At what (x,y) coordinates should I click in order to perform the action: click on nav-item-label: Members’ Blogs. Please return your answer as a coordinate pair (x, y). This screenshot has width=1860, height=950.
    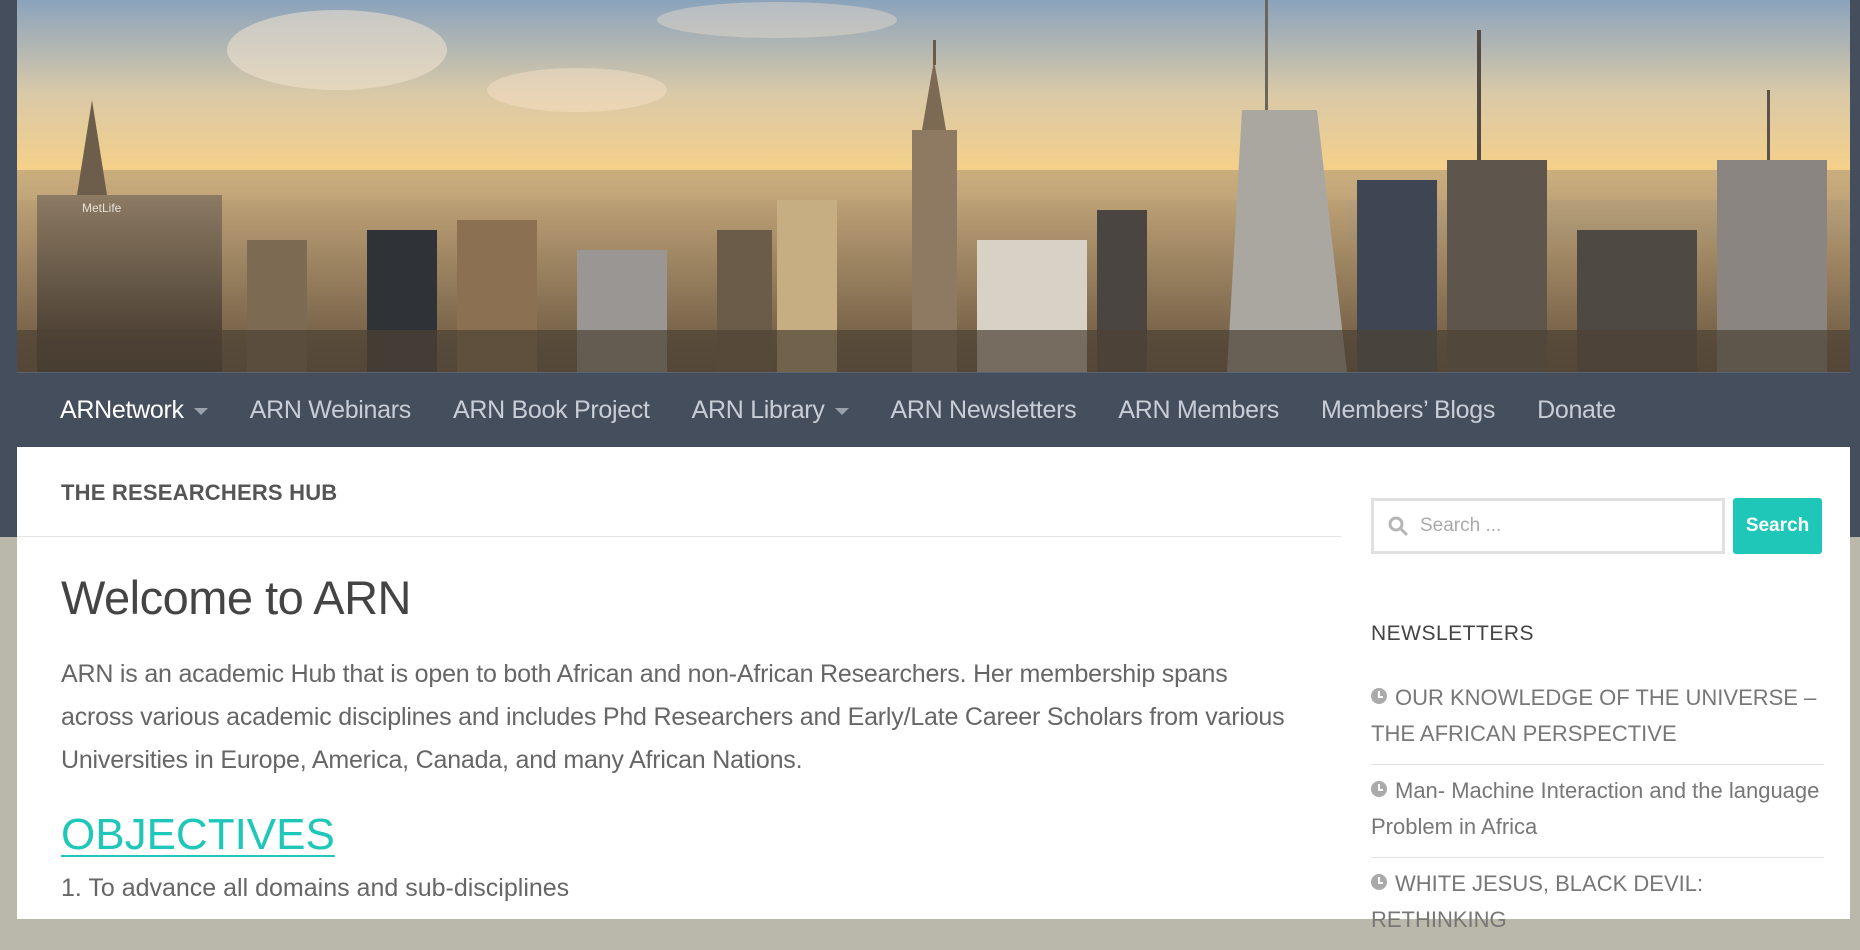
    Looking at the image, I should click on (1408, 409).